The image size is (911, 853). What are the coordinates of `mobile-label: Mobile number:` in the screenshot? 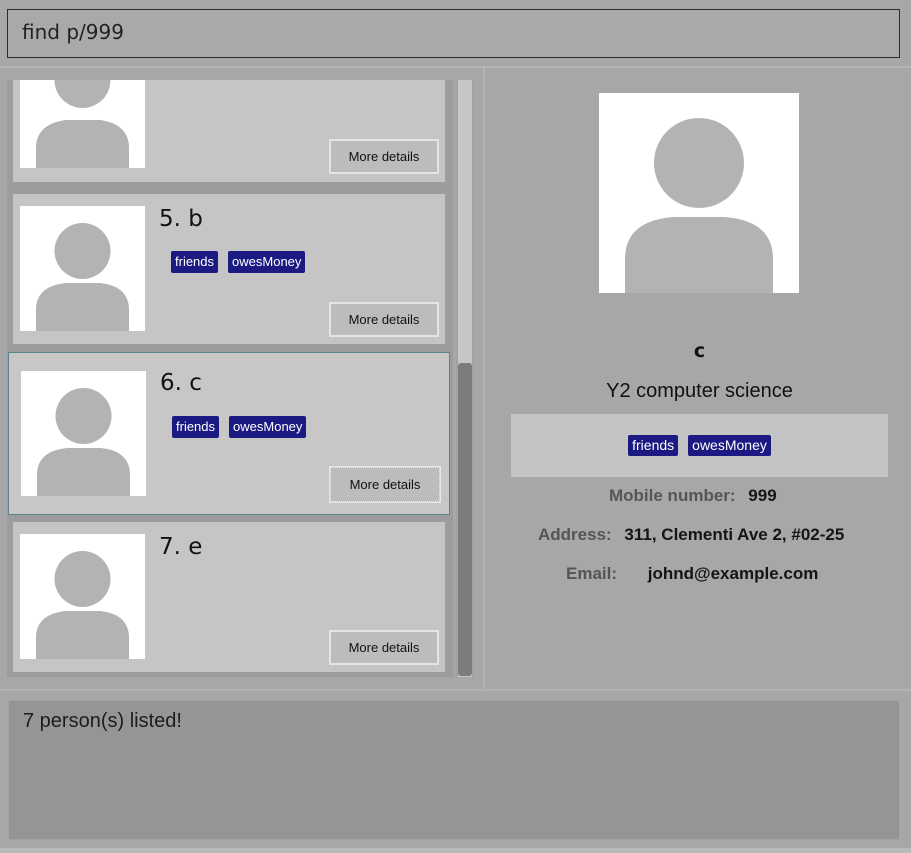 It's located at (672, 495).